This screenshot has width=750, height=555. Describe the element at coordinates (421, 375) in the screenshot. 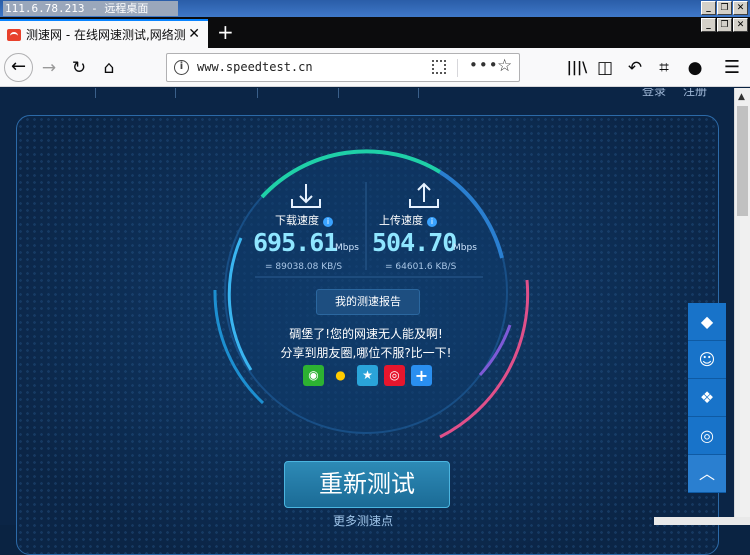

I see `plus-icon: +` at that location.